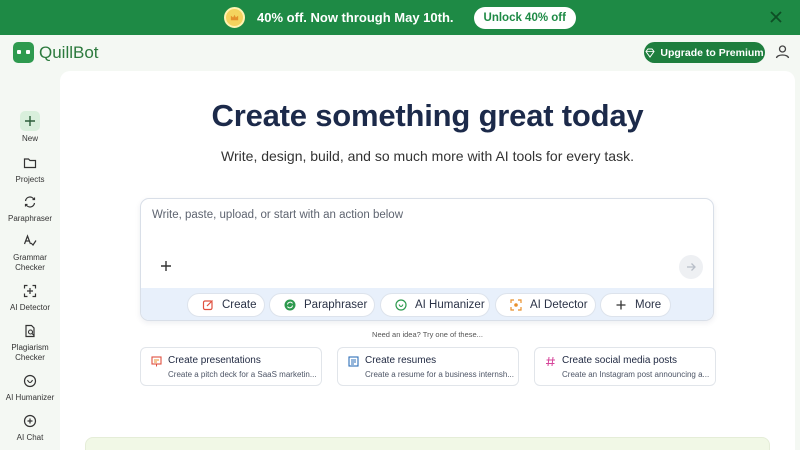  I want to click on send-button, so click(691, 267).